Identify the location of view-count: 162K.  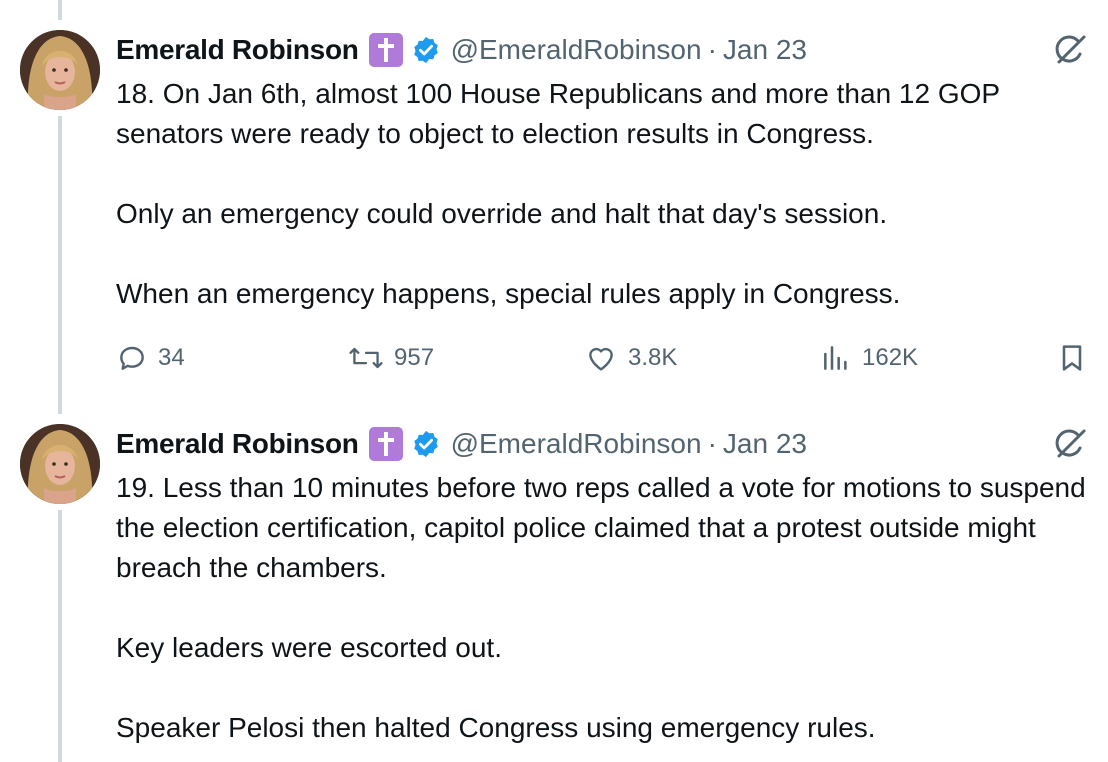
(890, 357).